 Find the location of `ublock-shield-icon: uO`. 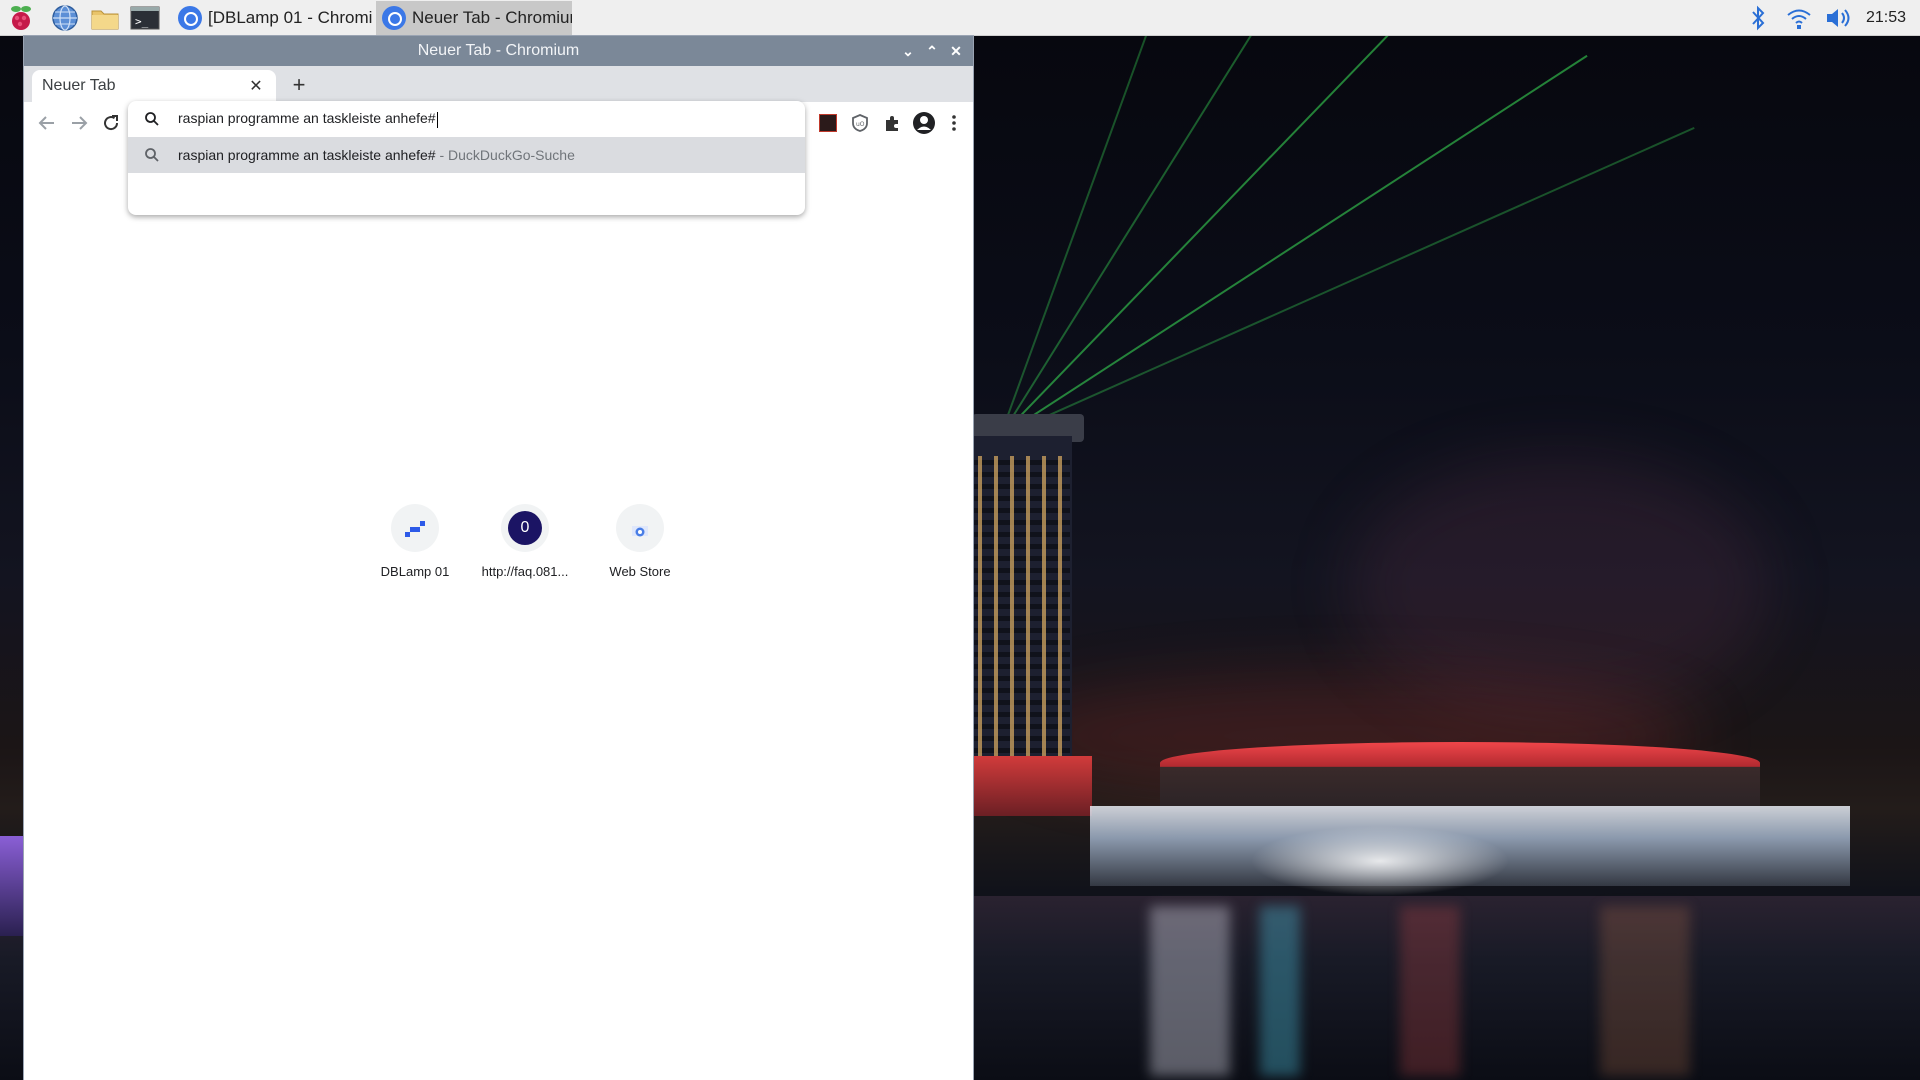

ublock-shield-icon: uO is located at coordinates (860, 123).